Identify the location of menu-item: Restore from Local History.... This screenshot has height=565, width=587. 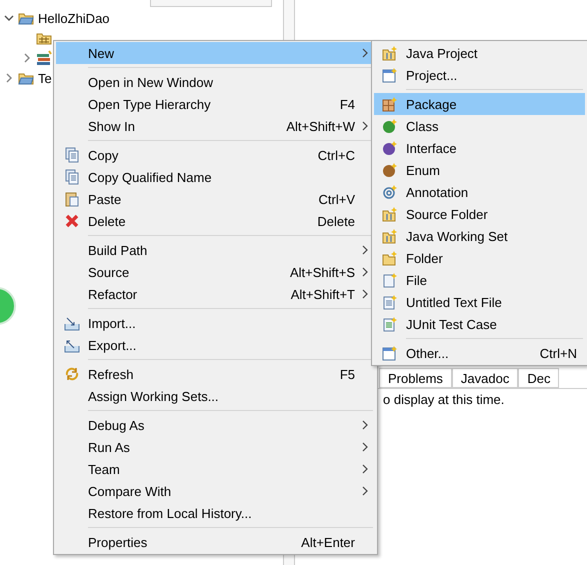
(215, 513).